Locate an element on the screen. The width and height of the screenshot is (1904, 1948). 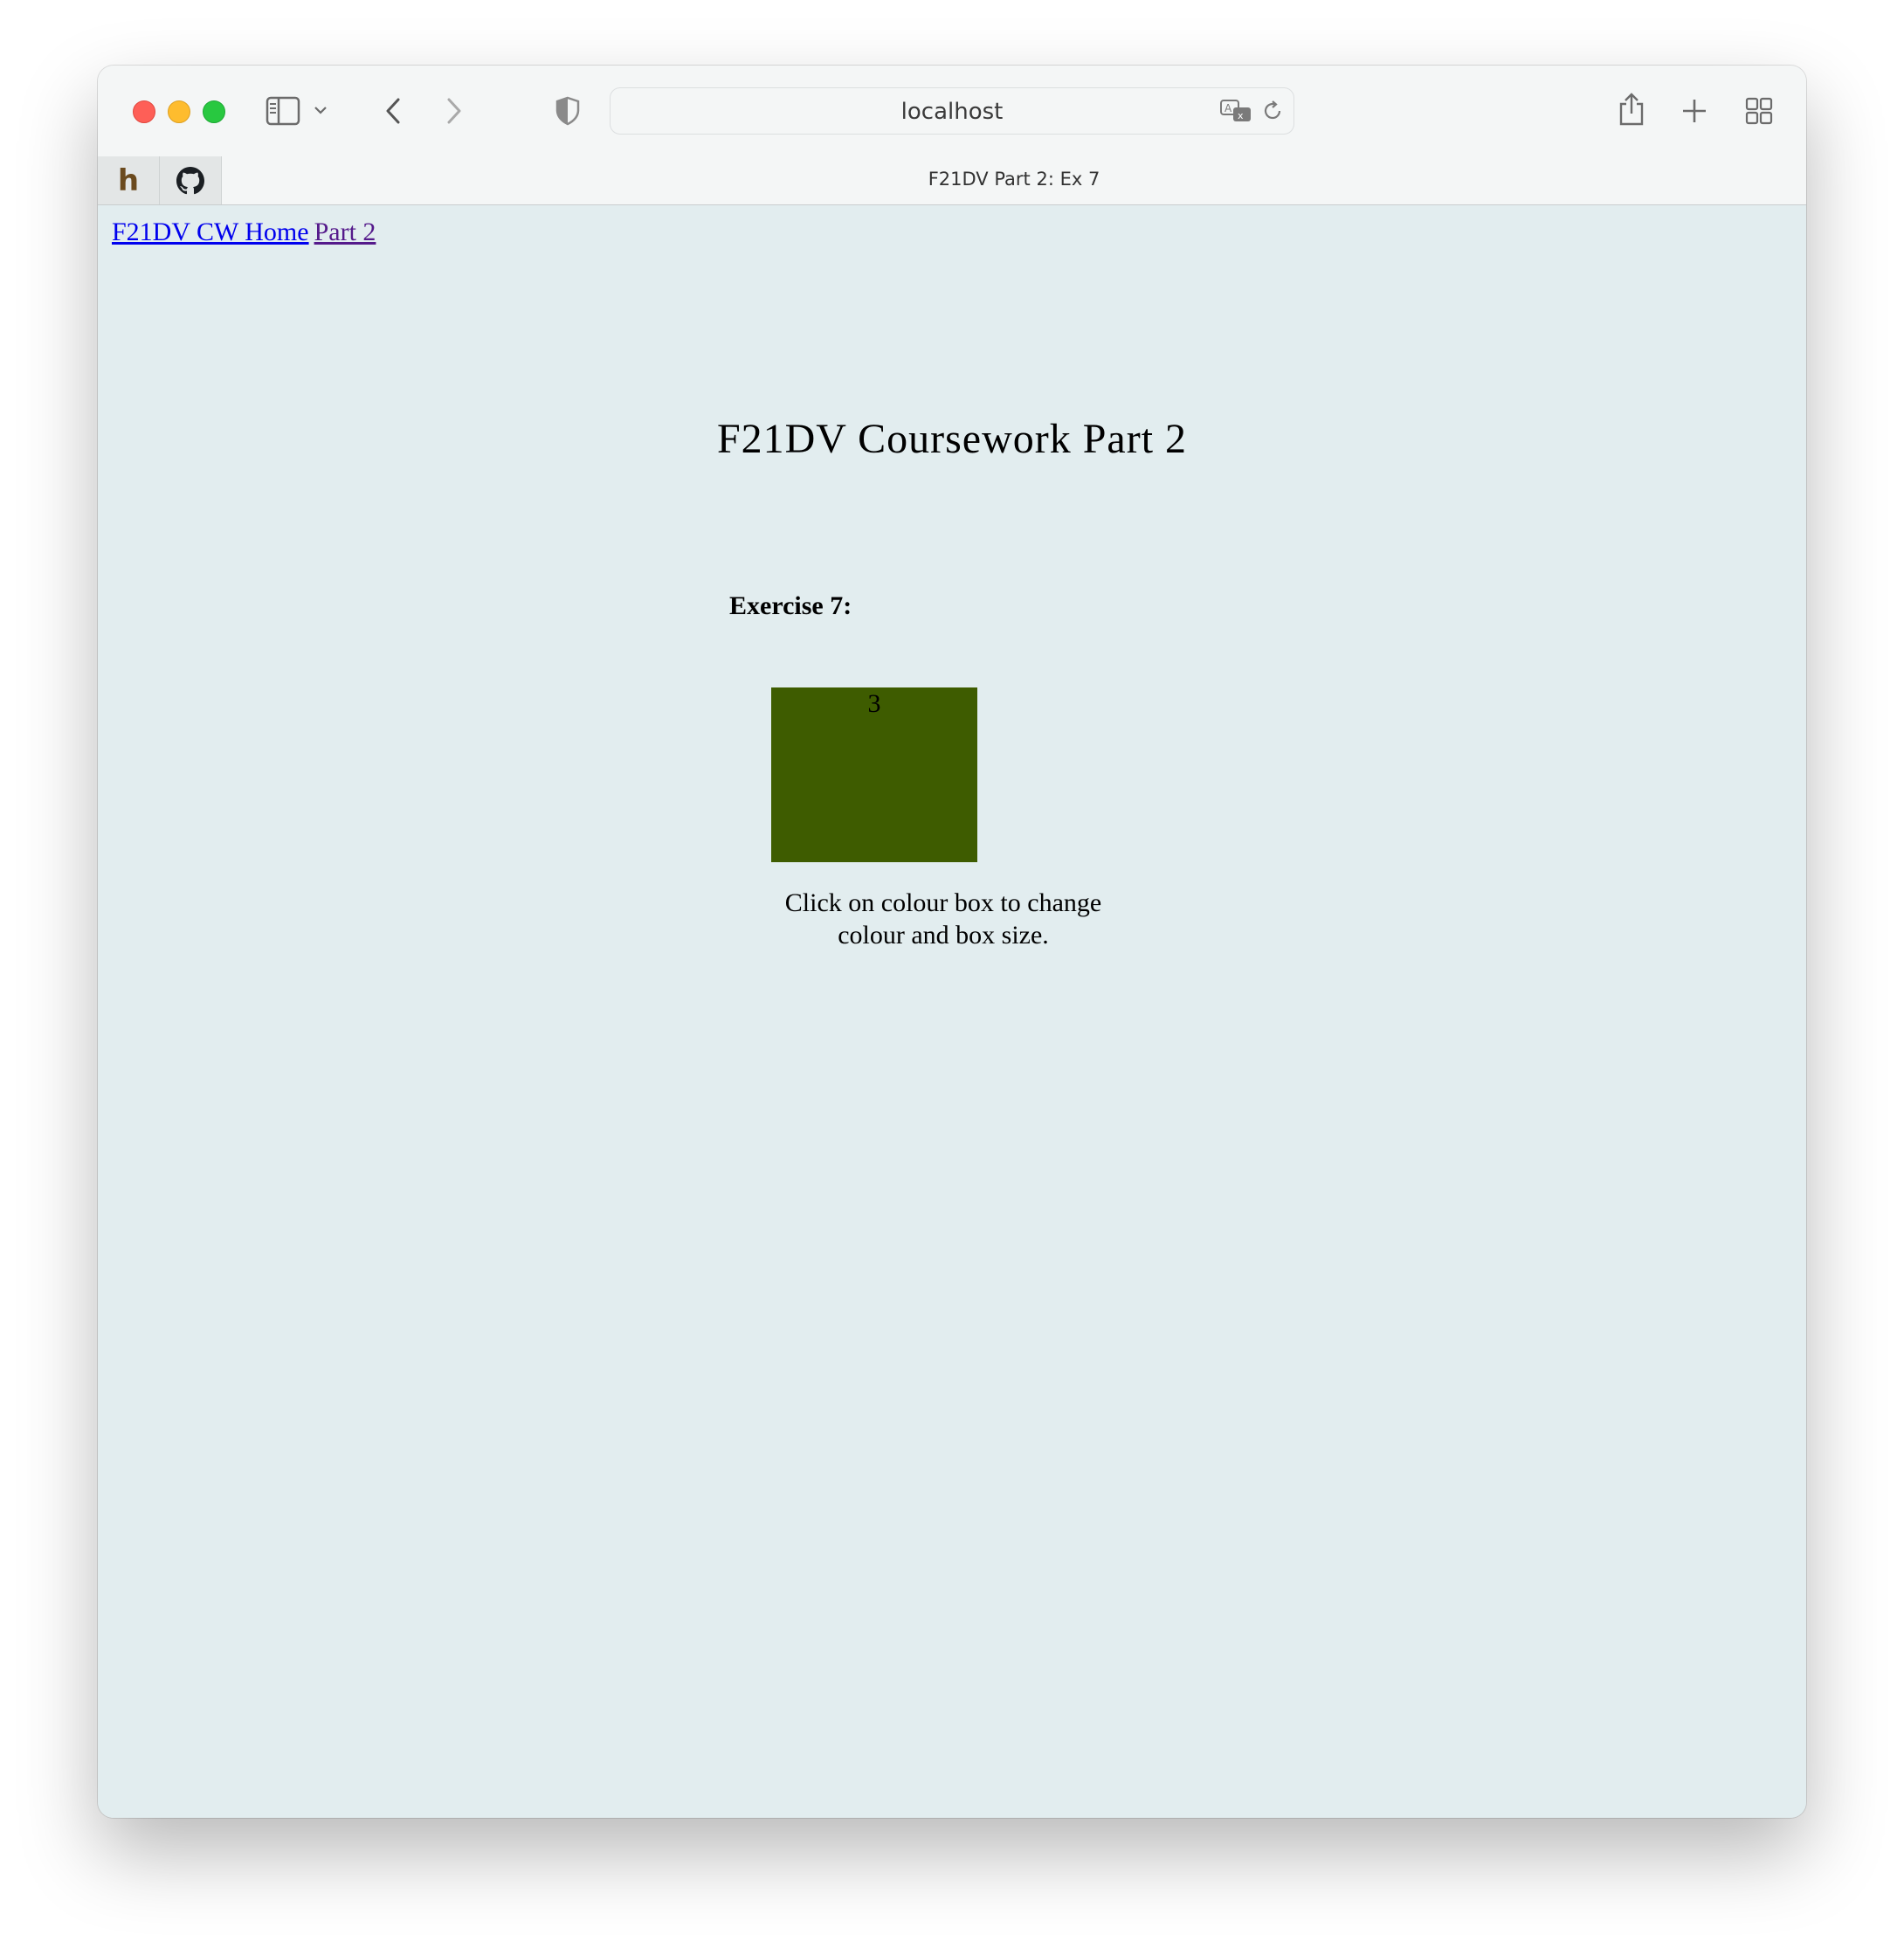
browser-toolbar: localhost A x is located at coordinates (952, 111).